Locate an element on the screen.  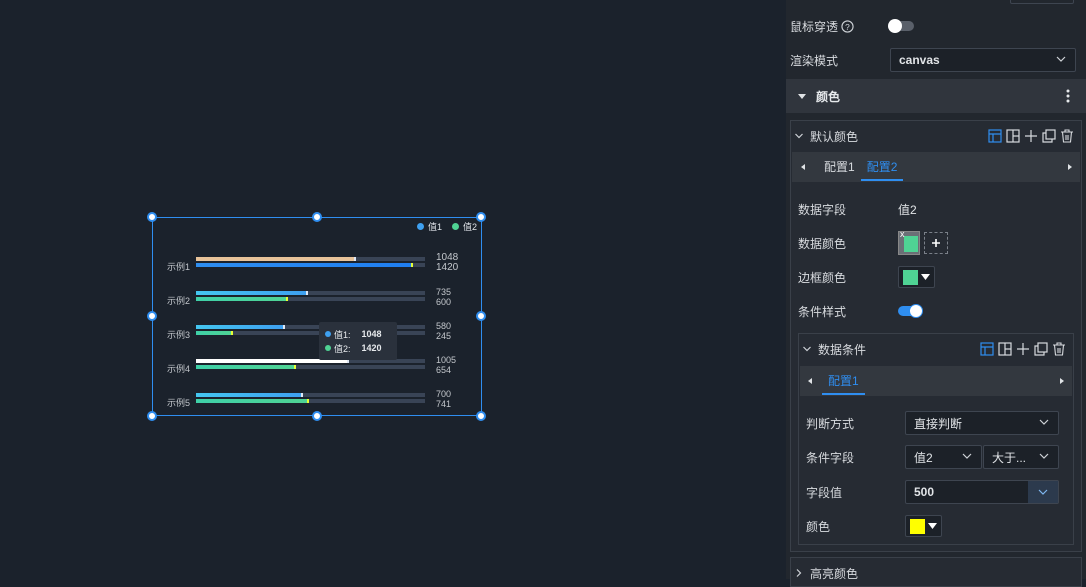
default-color-title: 默认颜色 is located at coordinates (834, 136).